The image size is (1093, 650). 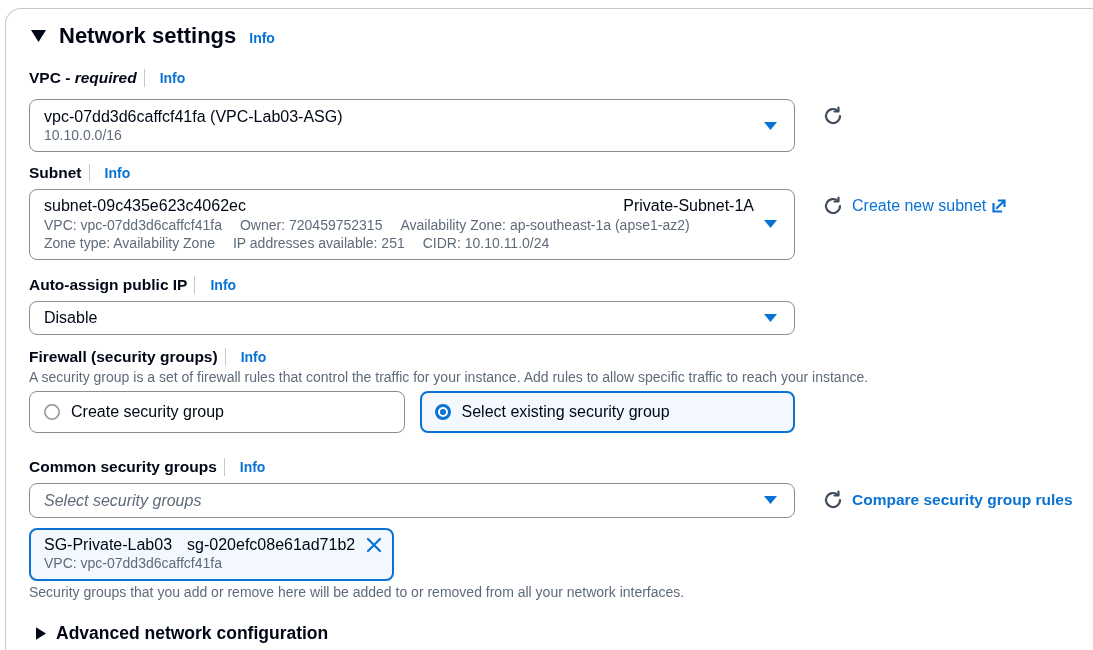 What do you see at coordinates (133, 563) in the screenshot?
I see `security-group-vpc: VPC: vpc-07dd3d6caffcf41fa` at bounding box center [133, 563].